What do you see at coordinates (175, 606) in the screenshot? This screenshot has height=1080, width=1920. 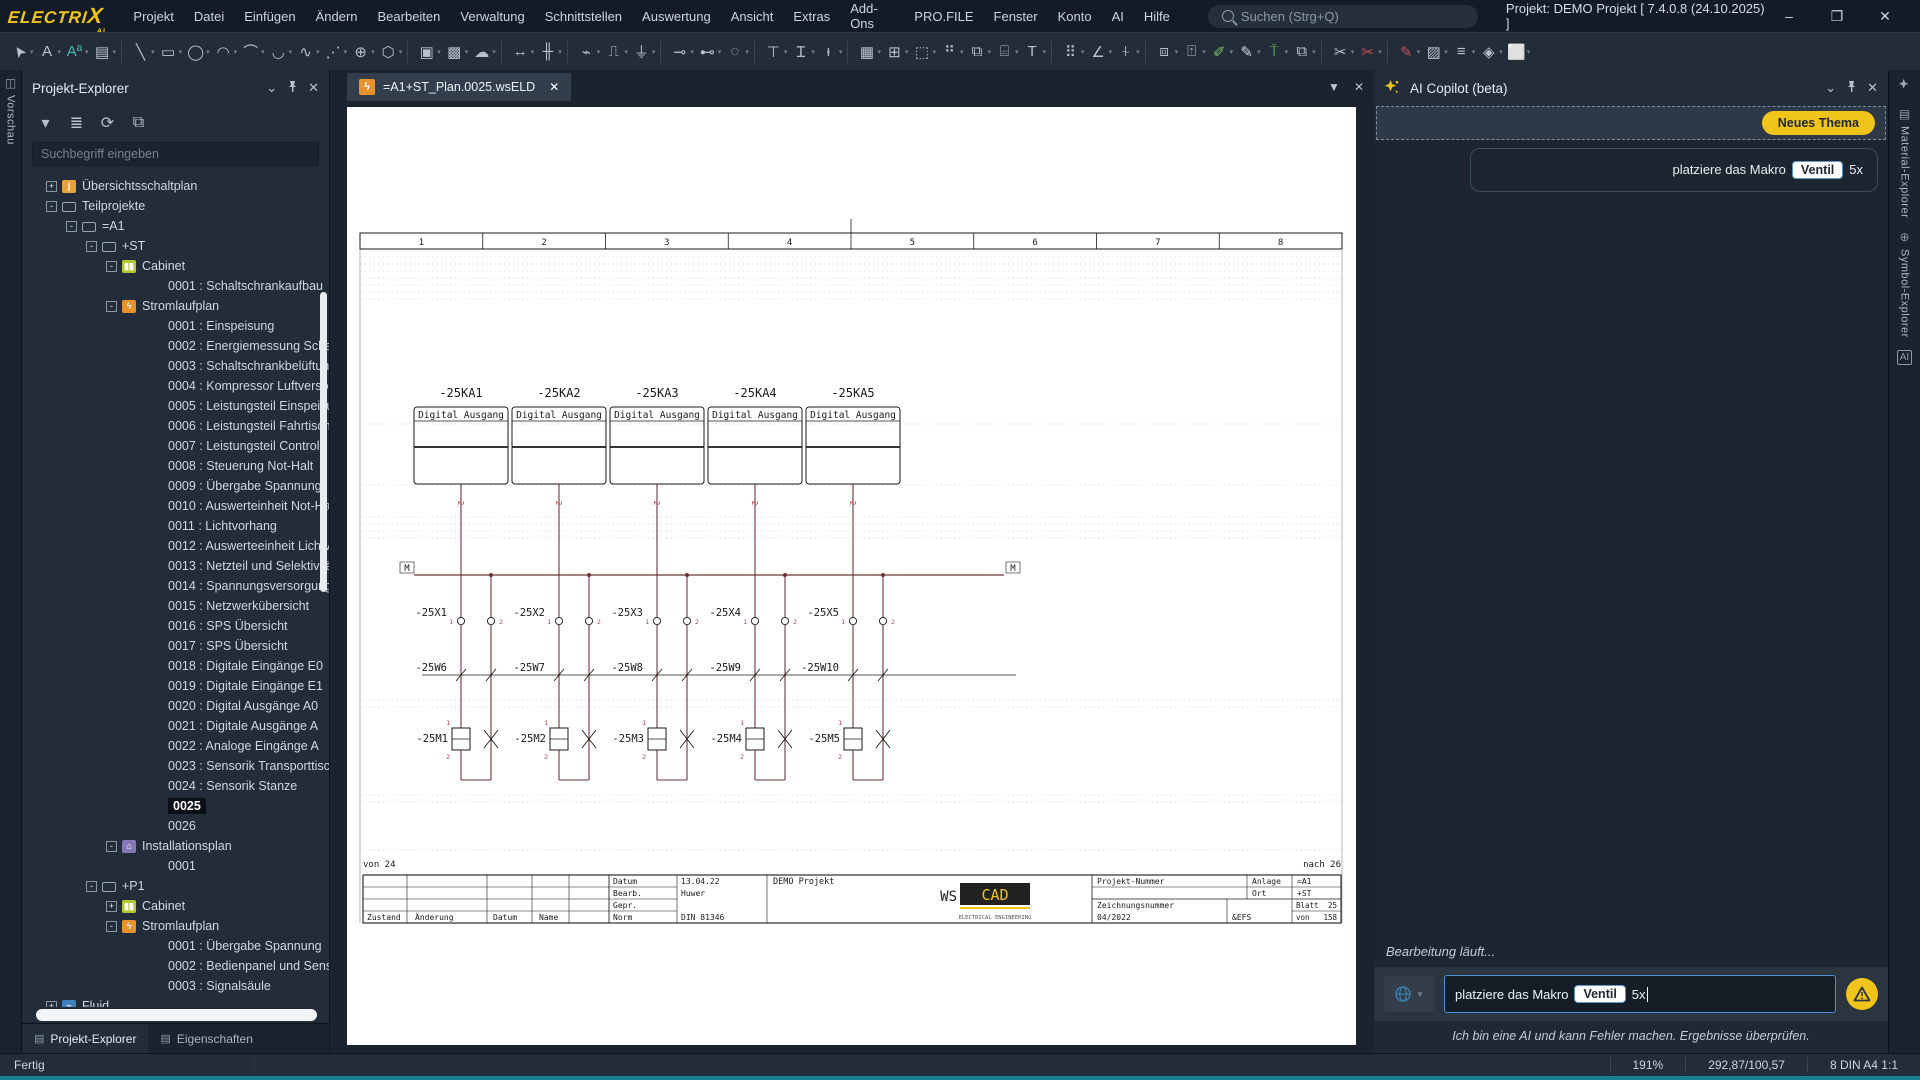 I see `tree-item: 0015 : Netzwerkübersicht` at bounding box center [175, 606].